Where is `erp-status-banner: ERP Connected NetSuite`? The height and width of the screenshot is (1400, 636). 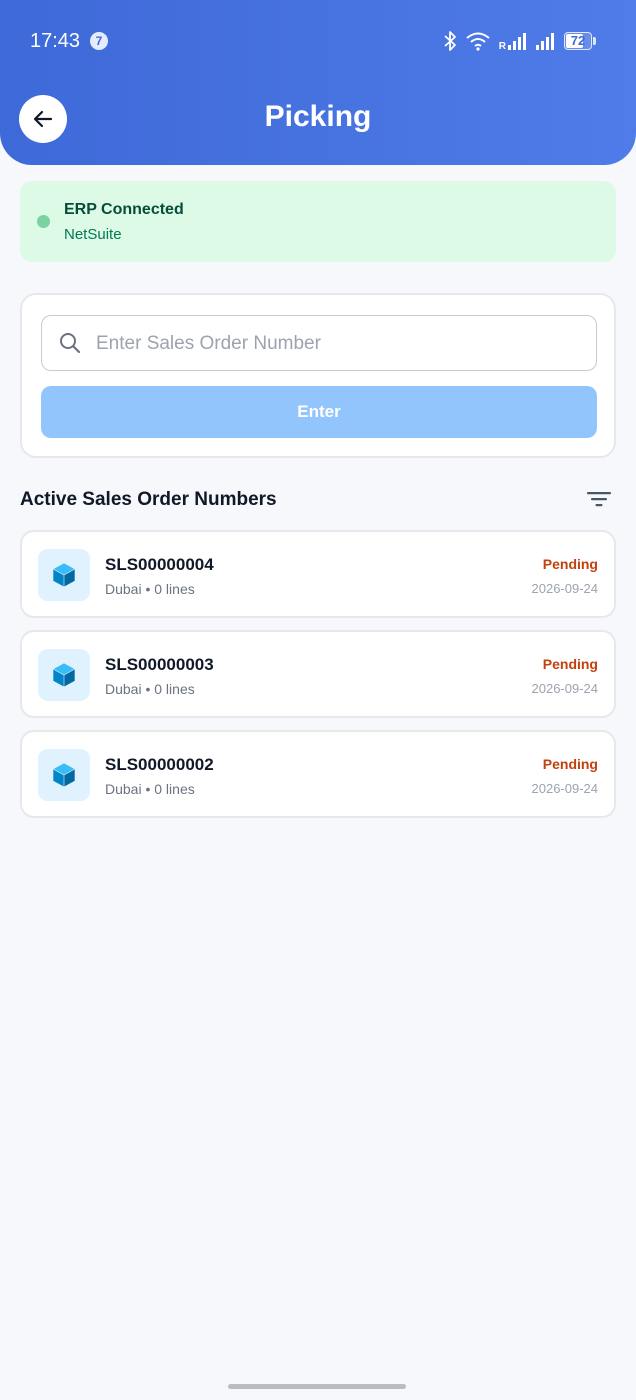 erp-status-banner: ERP Connected NetSuite is located at coordinates (318, 221).